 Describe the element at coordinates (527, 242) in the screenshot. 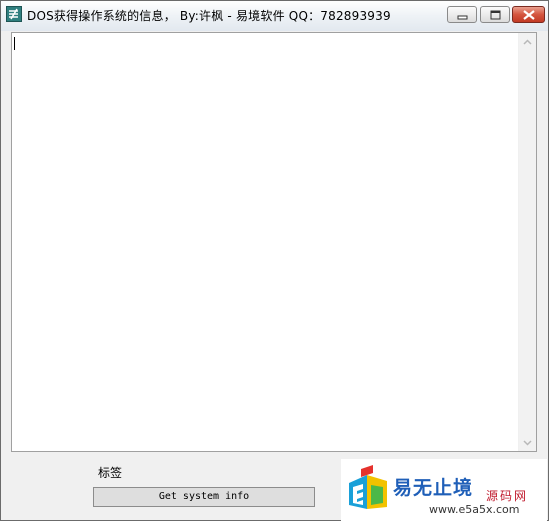

I see `vertical-scrollbar` at that location.